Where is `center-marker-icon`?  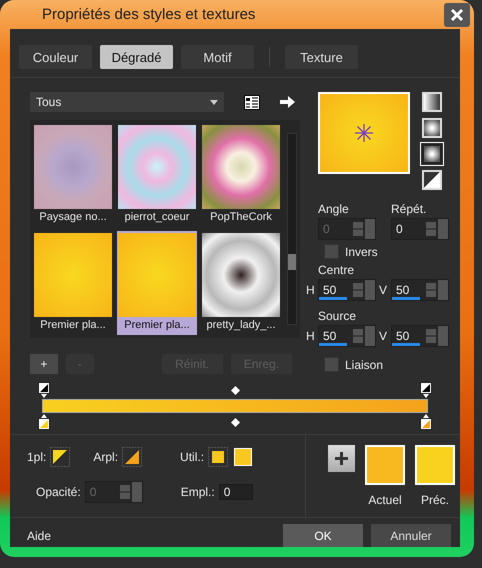 center-marker-icon is located at coordinates (364, 133).